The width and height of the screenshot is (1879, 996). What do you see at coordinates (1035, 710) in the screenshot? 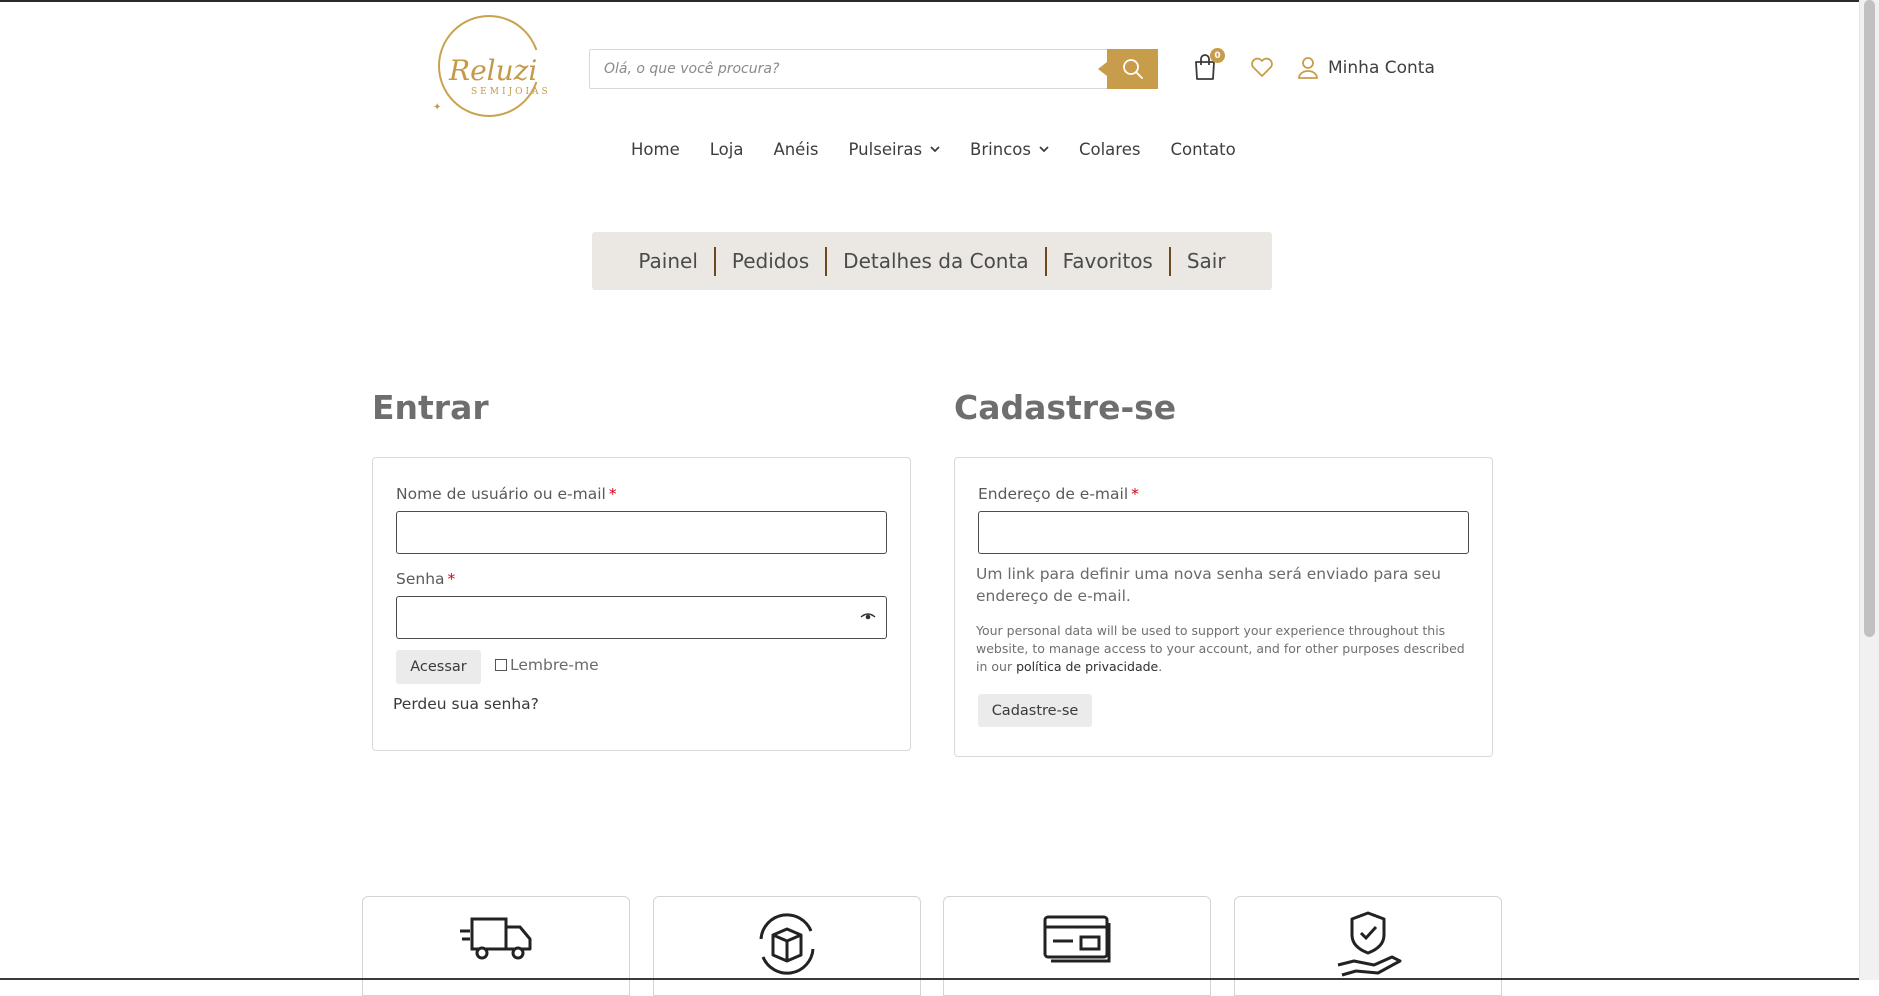
I see `register-submit-button: Cadastre-se` at bounding box center [1035, 710].